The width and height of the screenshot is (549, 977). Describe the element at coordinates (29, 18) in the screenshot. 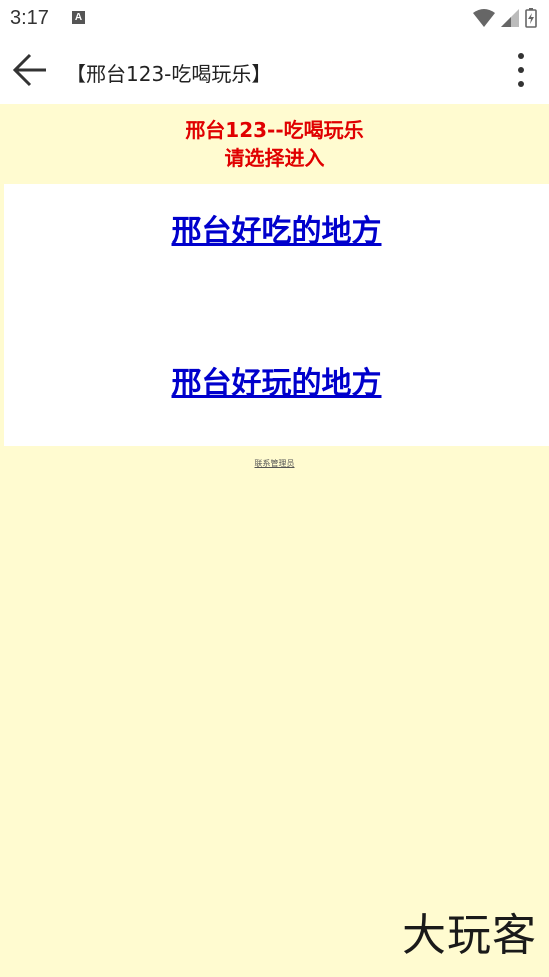

I see `status-time: 3:17` at that location.